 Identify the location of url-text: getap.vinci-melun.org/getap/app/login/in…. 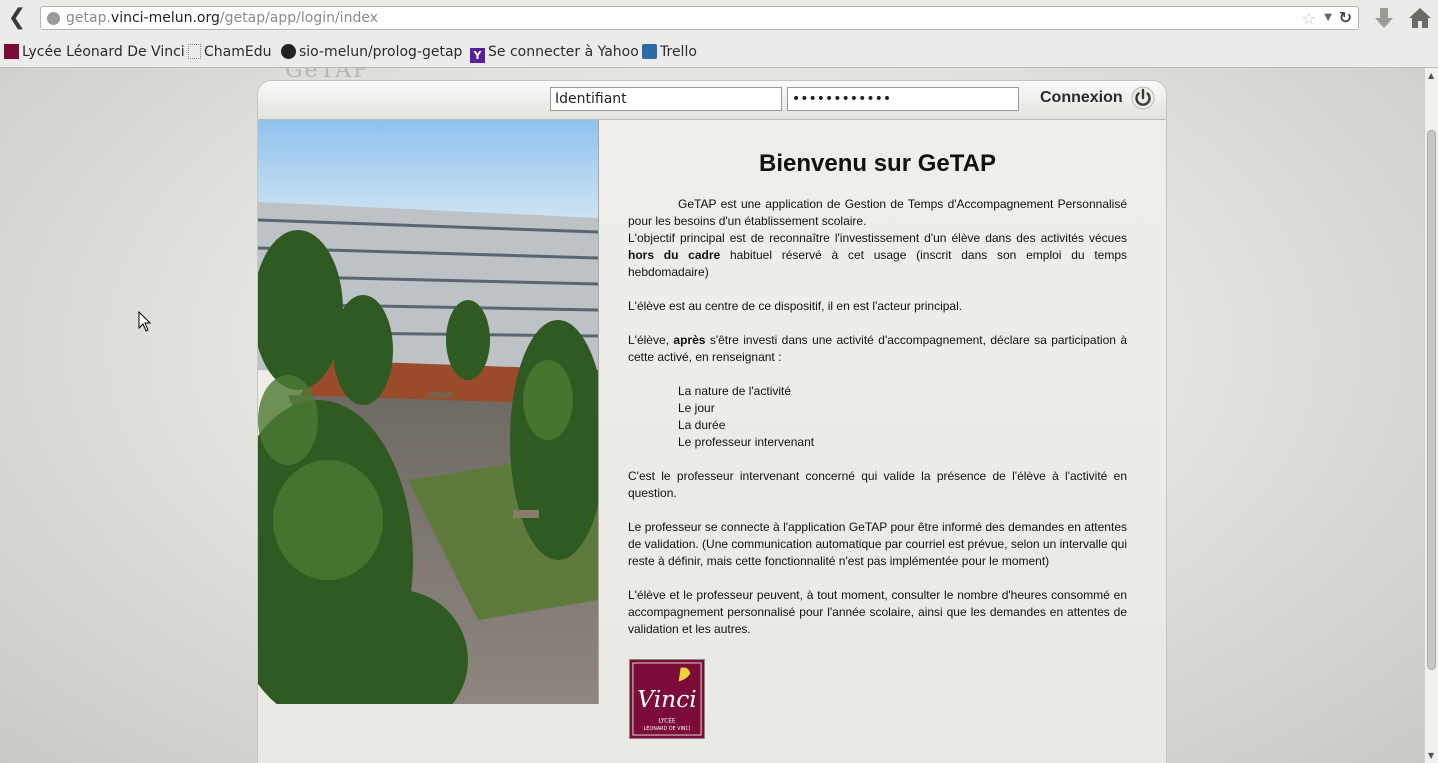
(222, 18).